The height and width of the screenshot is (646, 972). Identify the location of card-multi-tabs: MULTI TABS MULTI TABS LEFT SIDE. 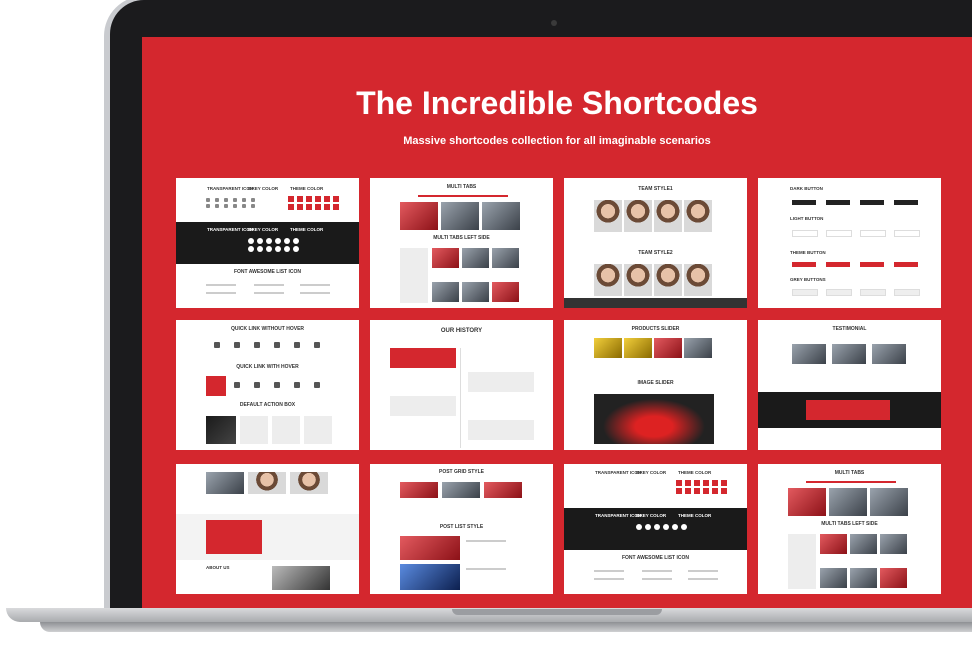
(461, 243).